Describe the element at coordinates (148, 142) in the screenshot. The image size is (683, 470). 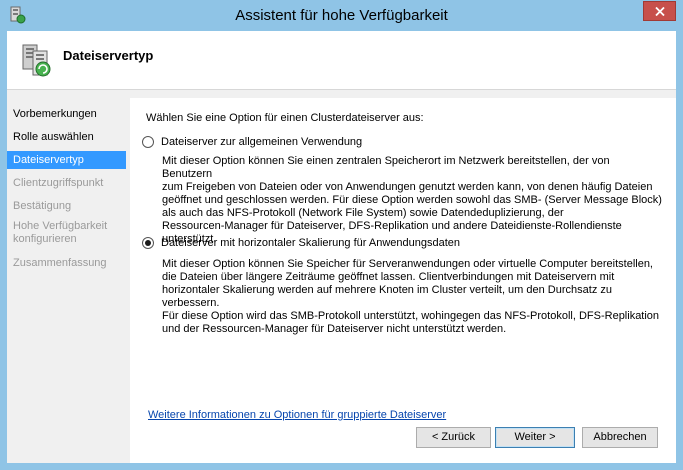
I see `radio-general-file-server` at that location.